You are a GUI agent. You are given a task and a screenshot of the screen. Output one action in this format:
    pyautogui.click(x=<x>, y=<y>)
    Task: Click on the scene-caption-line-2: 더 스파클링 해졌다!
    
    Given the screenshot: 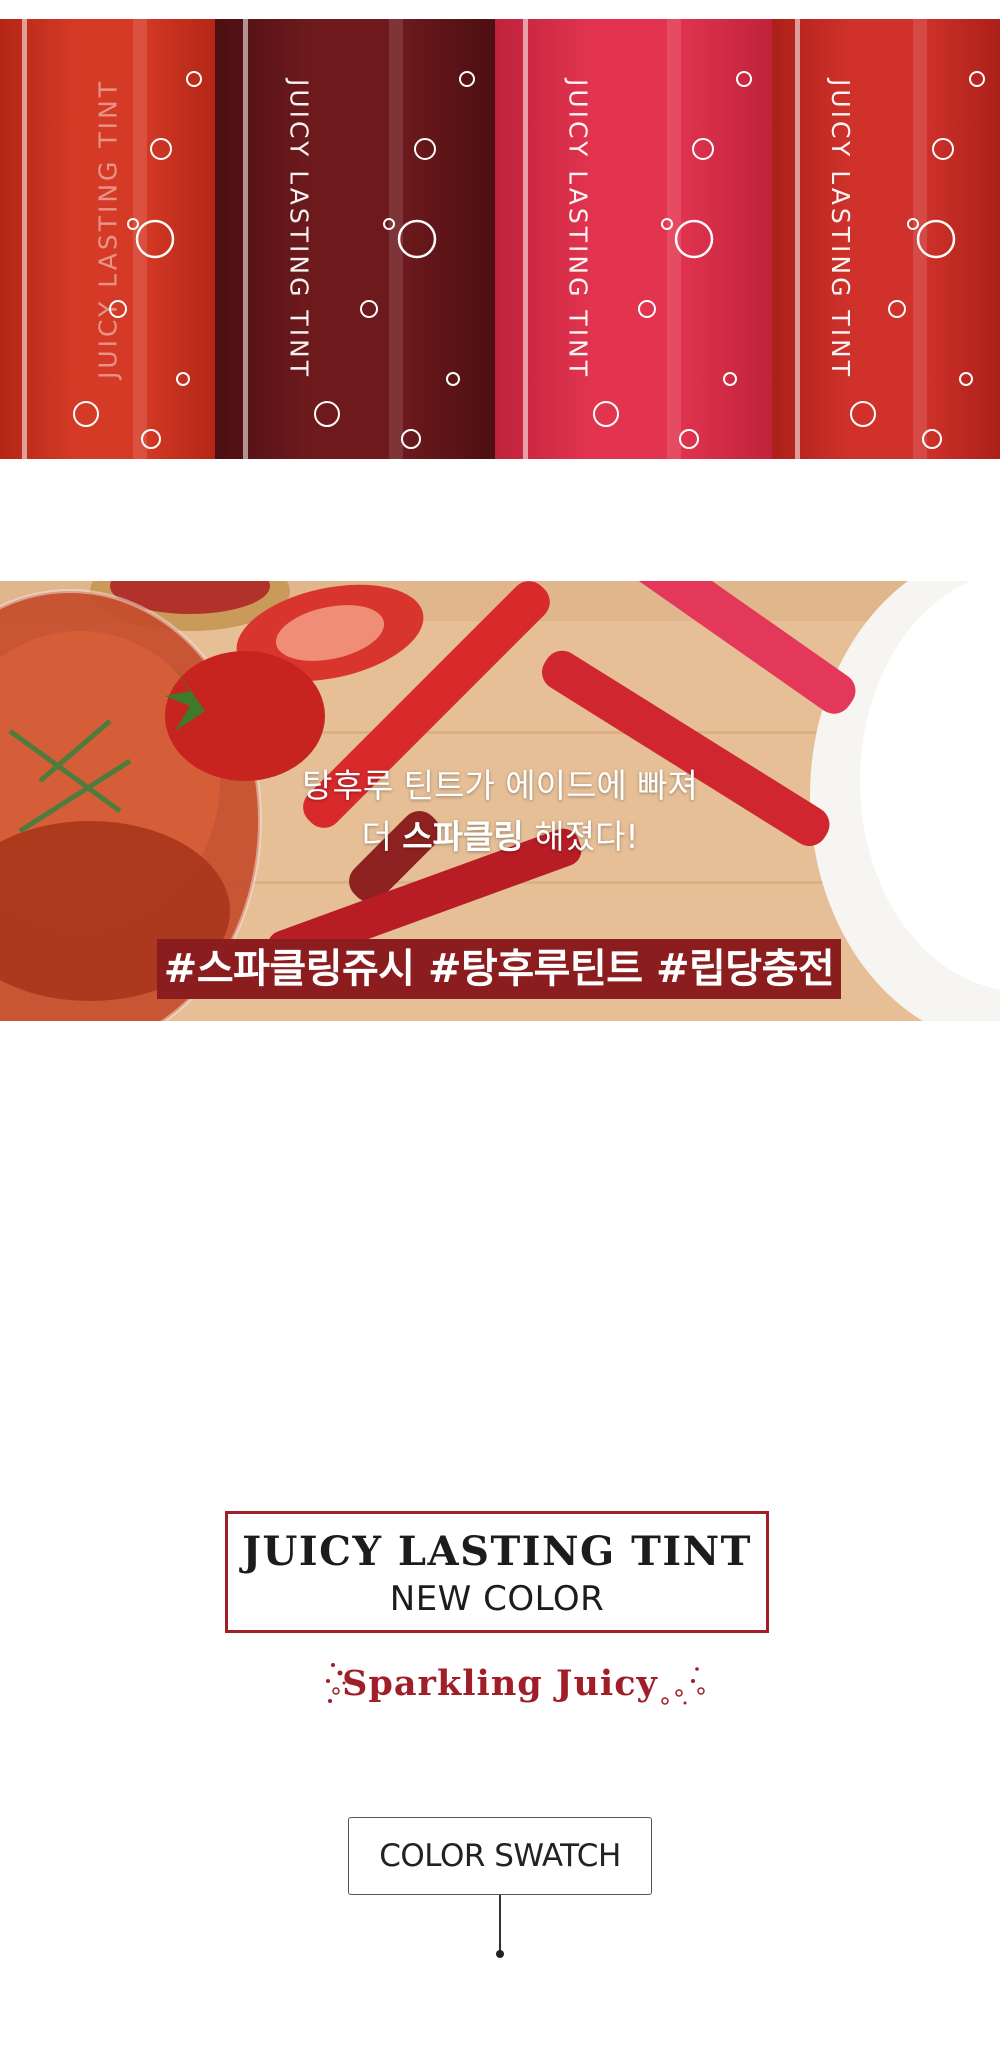 What is the action you would take?
    pyautogui.click(x=500, y=834)
    